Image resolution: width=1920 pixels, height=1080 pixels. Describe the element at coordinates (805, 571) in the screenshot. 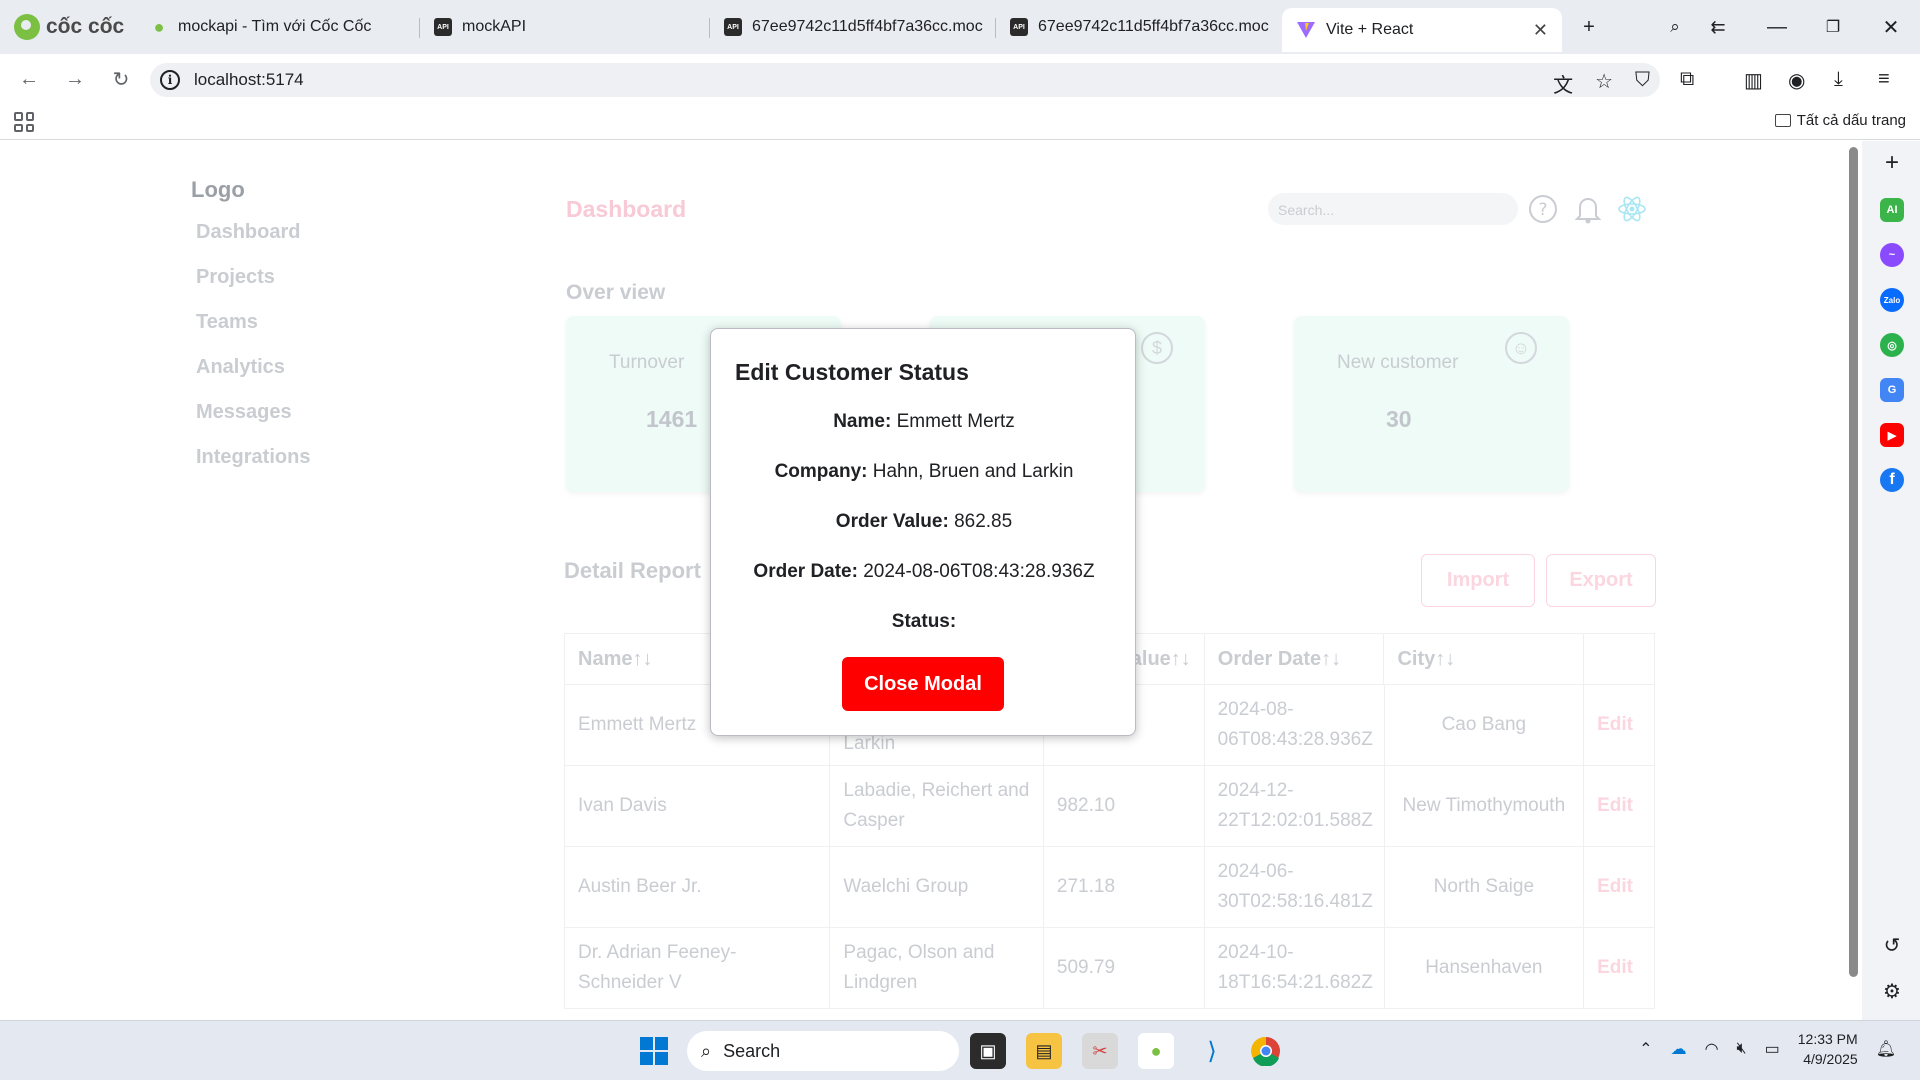

I see `order-date-label: Order Date:` at that location.